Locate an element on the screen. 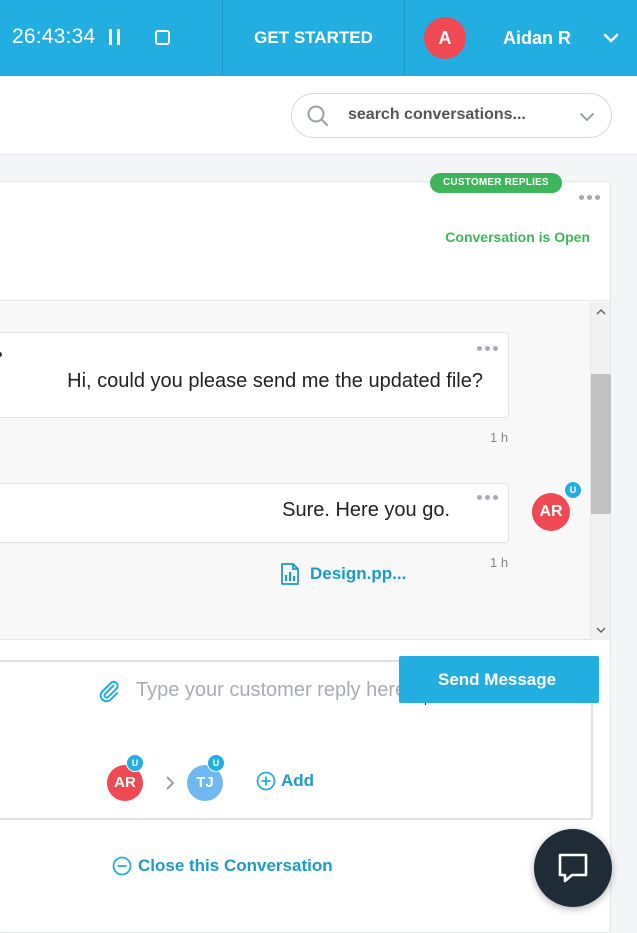 Image resolution: width=637 pixels, height=933 pixels. top-bar: 26:43:34 GET STARTED A Aidan R is located at coordinates (318, 38).